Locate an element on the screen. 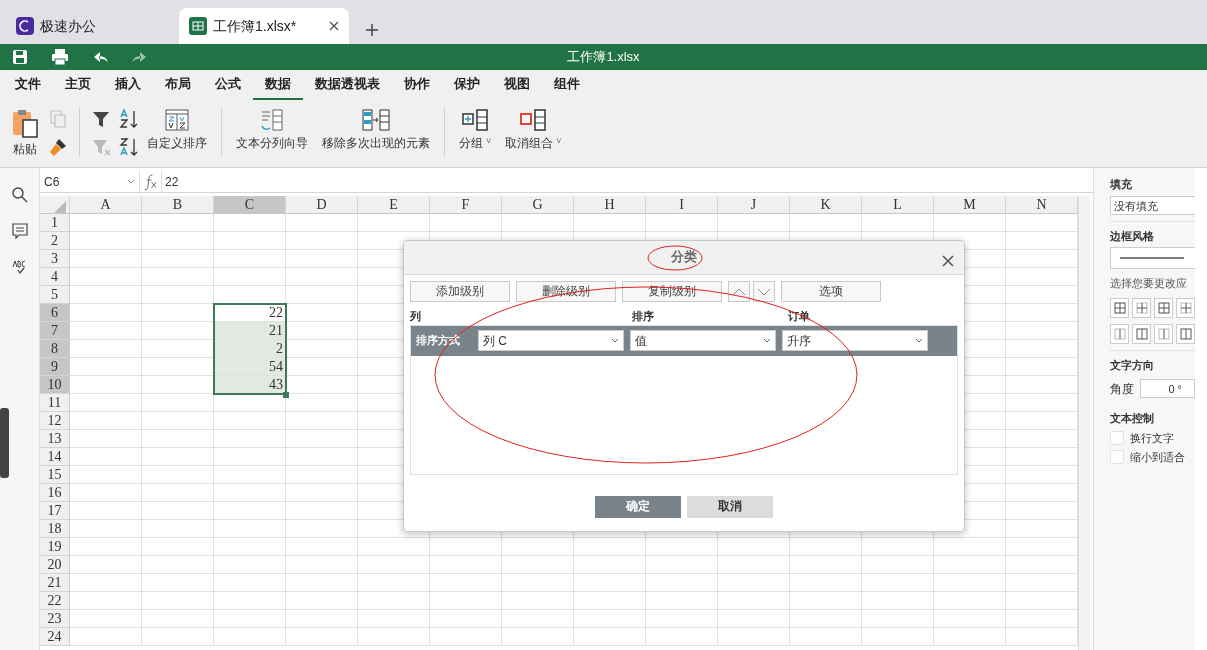 This screenshot has height=650, width=1207. column-header: E is located at coordinates (394, 205).